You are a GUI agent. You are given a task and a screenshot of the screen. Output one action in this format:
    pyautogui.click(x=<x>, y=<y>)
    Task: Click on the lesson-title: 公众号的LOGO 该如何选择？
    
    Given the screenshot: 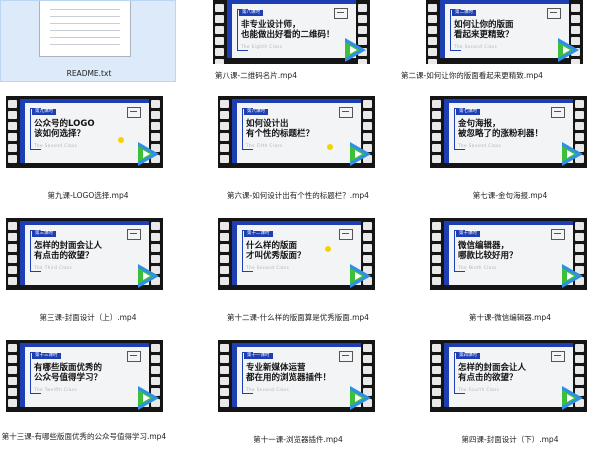 What is the action you would take?
    pyautogui.click(x=64, y=129)
    